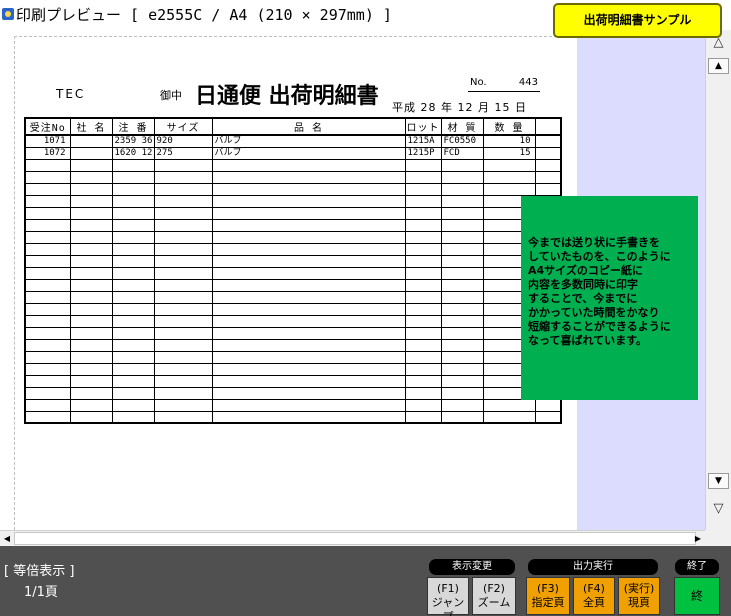  Describe the element at coordinates (718, 66) in the screenshot. I see `scroll-up-button: ▲` at that location.